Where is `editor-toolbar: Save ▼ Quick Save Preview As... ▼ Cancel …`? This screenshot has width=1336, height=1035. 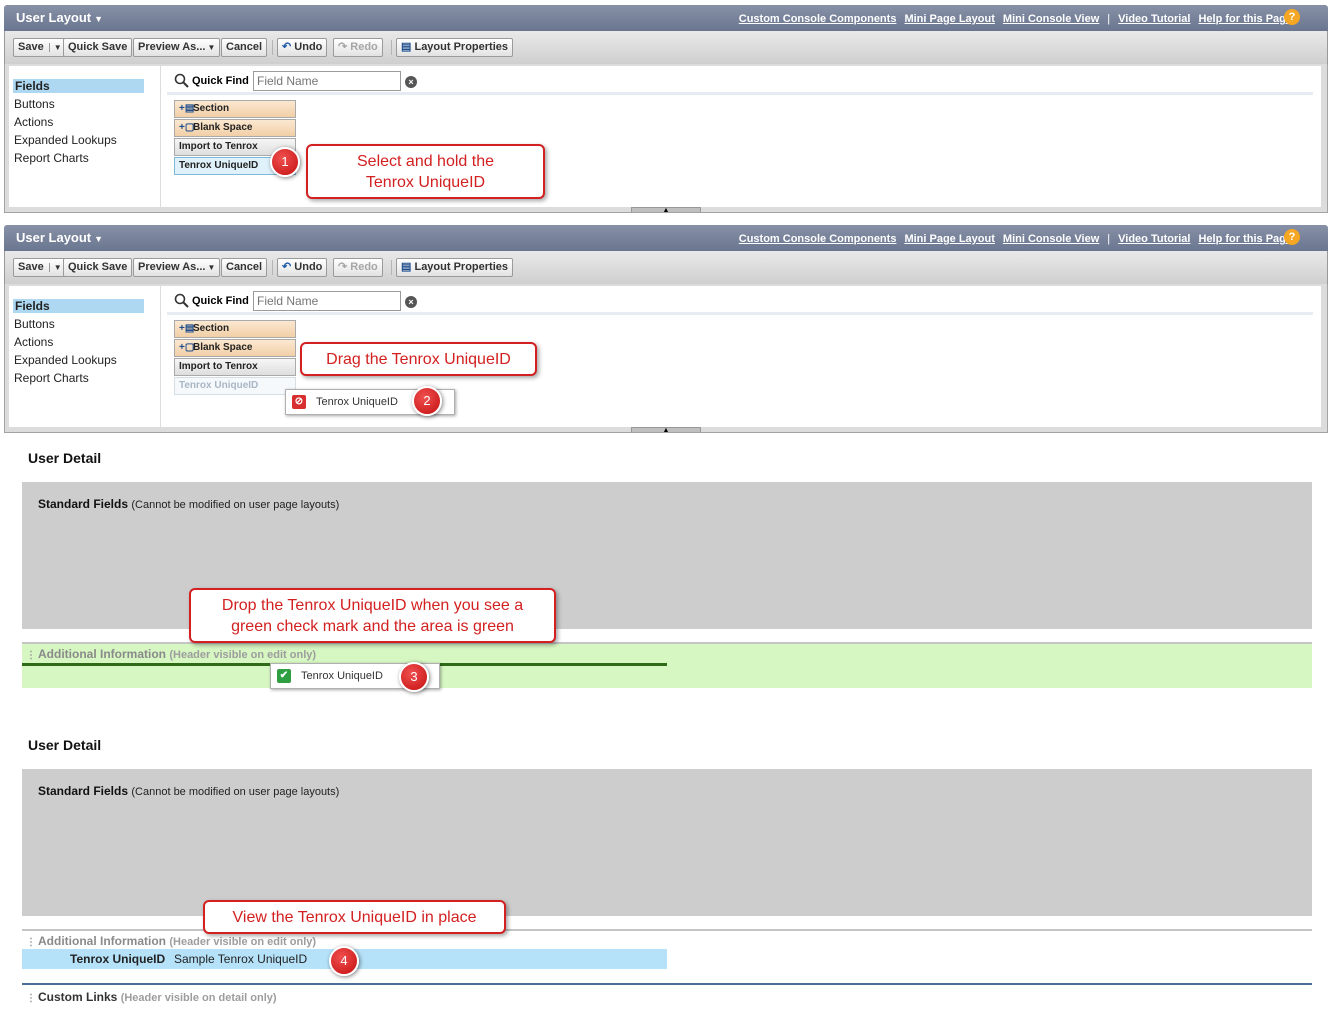
editor-toolbar: Save ▼ Quick Save Preview As... ▼ Cancel … is located at coordinates (666, 47).